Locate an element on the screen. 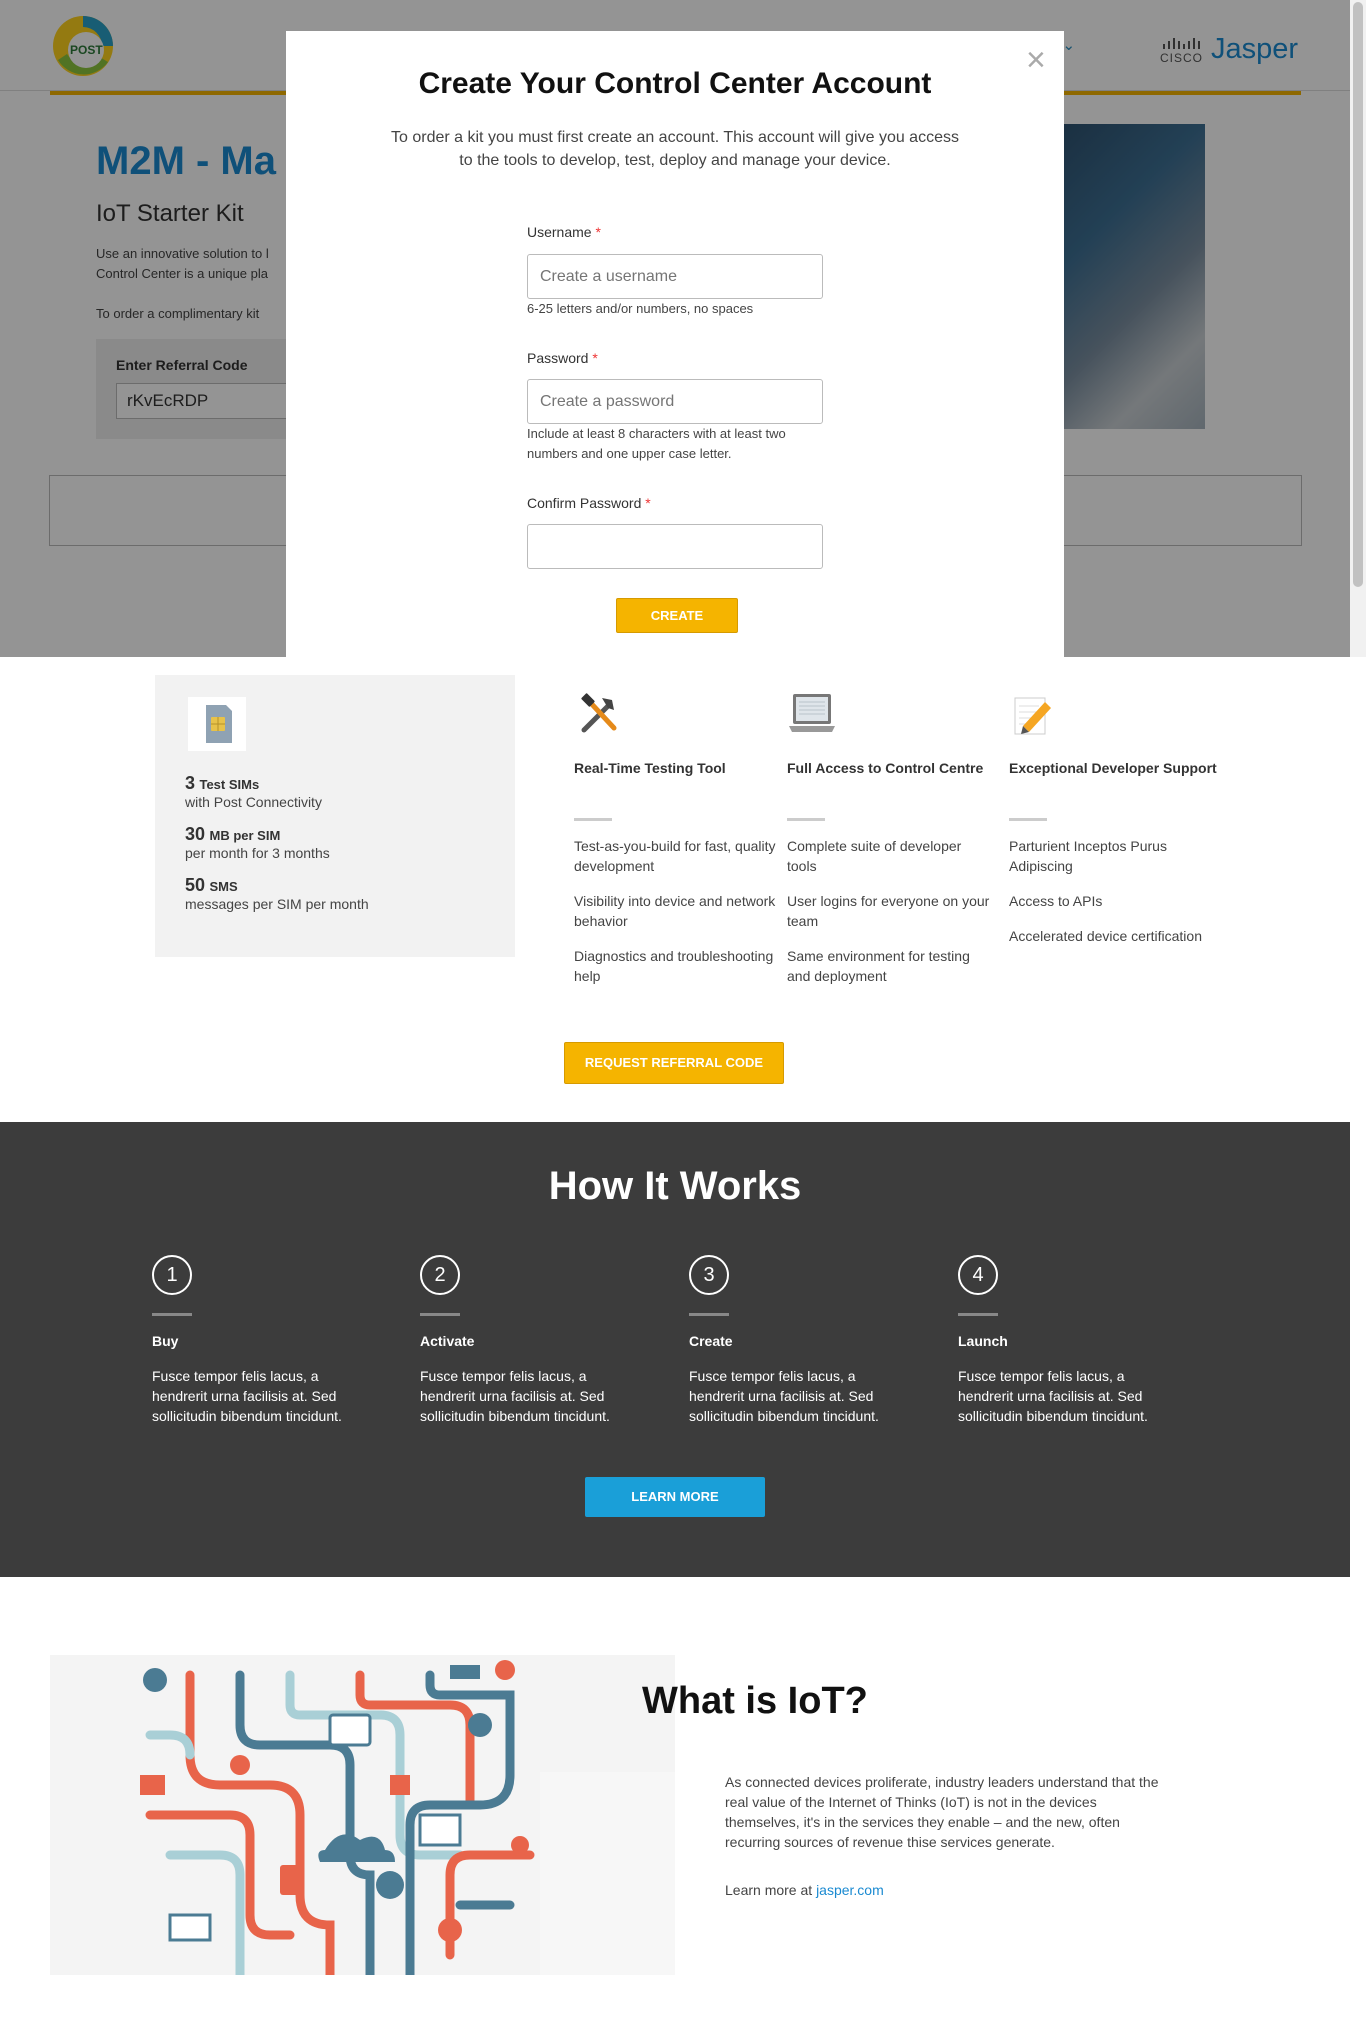 This screenshot has width=1366, height=2044. username-hint: 6-25 letters and/or numbers, no spaces is located at coordinates (640, 308).